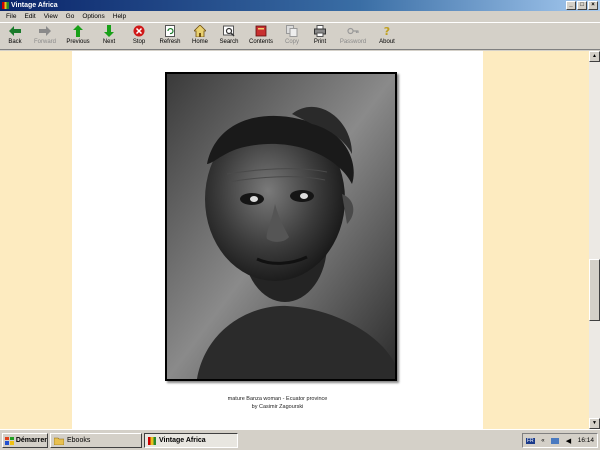 The height and width of the screenshot is (450, 600). Describe the element at coordinates (51, 16) in the screenshot. I see `menu-view: View` at that location.